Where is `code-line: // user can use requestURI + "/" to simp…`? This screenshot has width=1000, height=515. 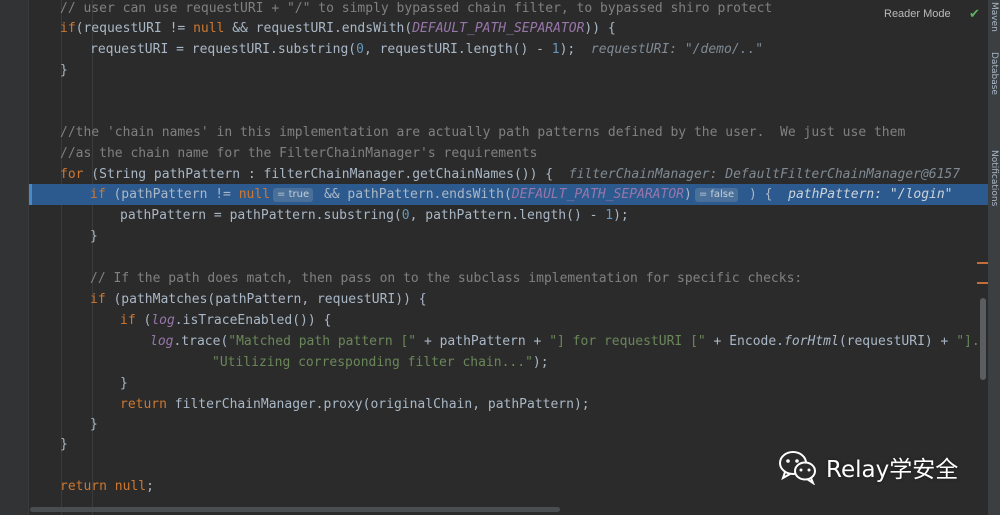 code-line: // user can use requestURI + "/" to simp… is located at coordinates (416, 8).